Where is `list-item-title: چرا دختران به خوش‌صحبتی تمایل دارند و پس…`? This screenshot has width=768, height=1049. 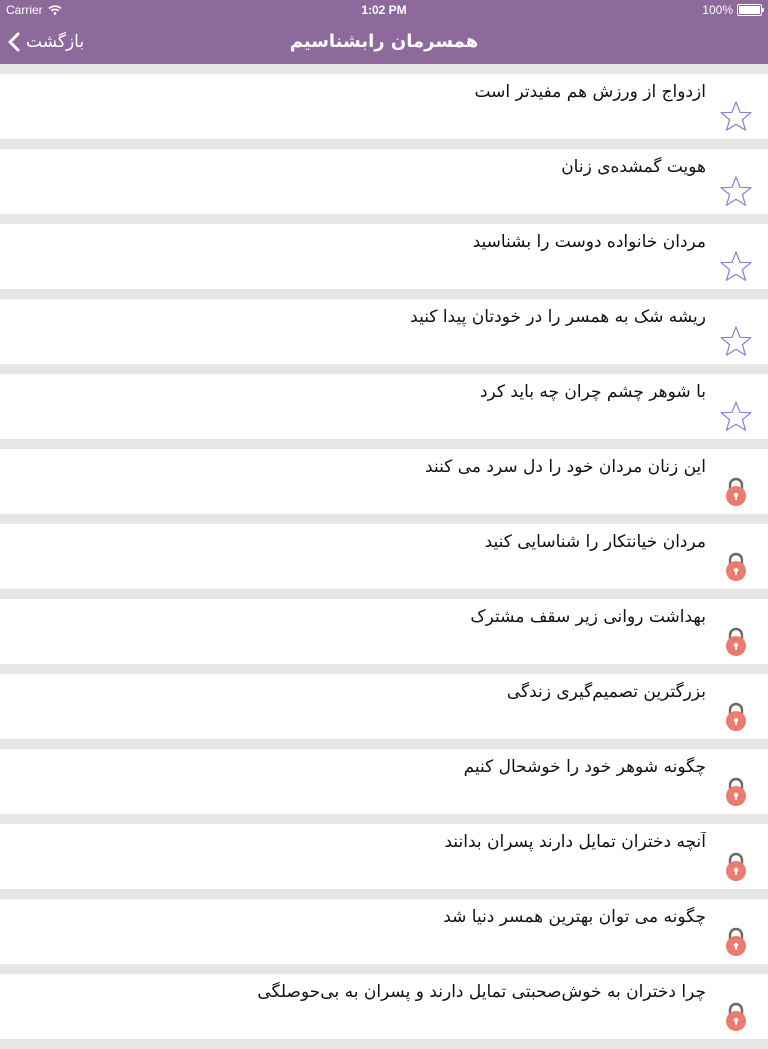
list-item-title: چرا دختران به خوش‌صحبتی تمایل دارند و پس… is located at coordinates (481, 992).